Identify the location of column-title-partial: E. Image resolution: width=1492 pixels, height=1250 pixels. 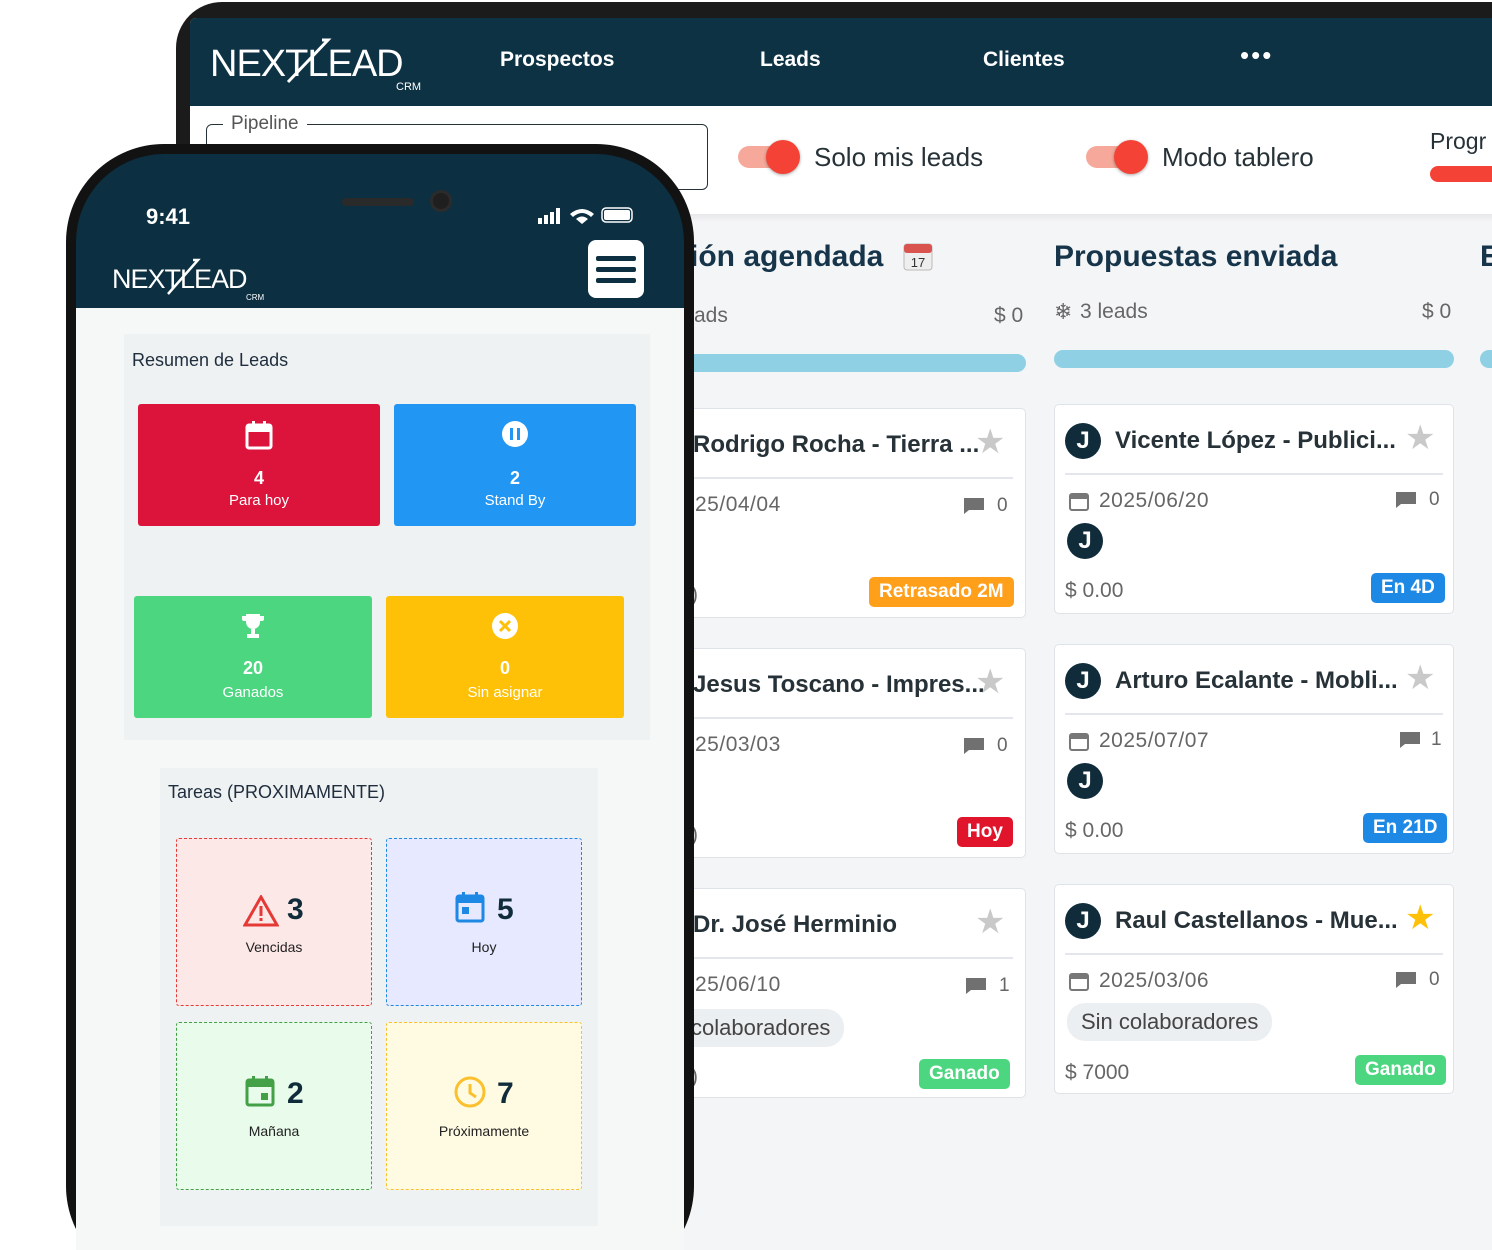
(1486, 256).